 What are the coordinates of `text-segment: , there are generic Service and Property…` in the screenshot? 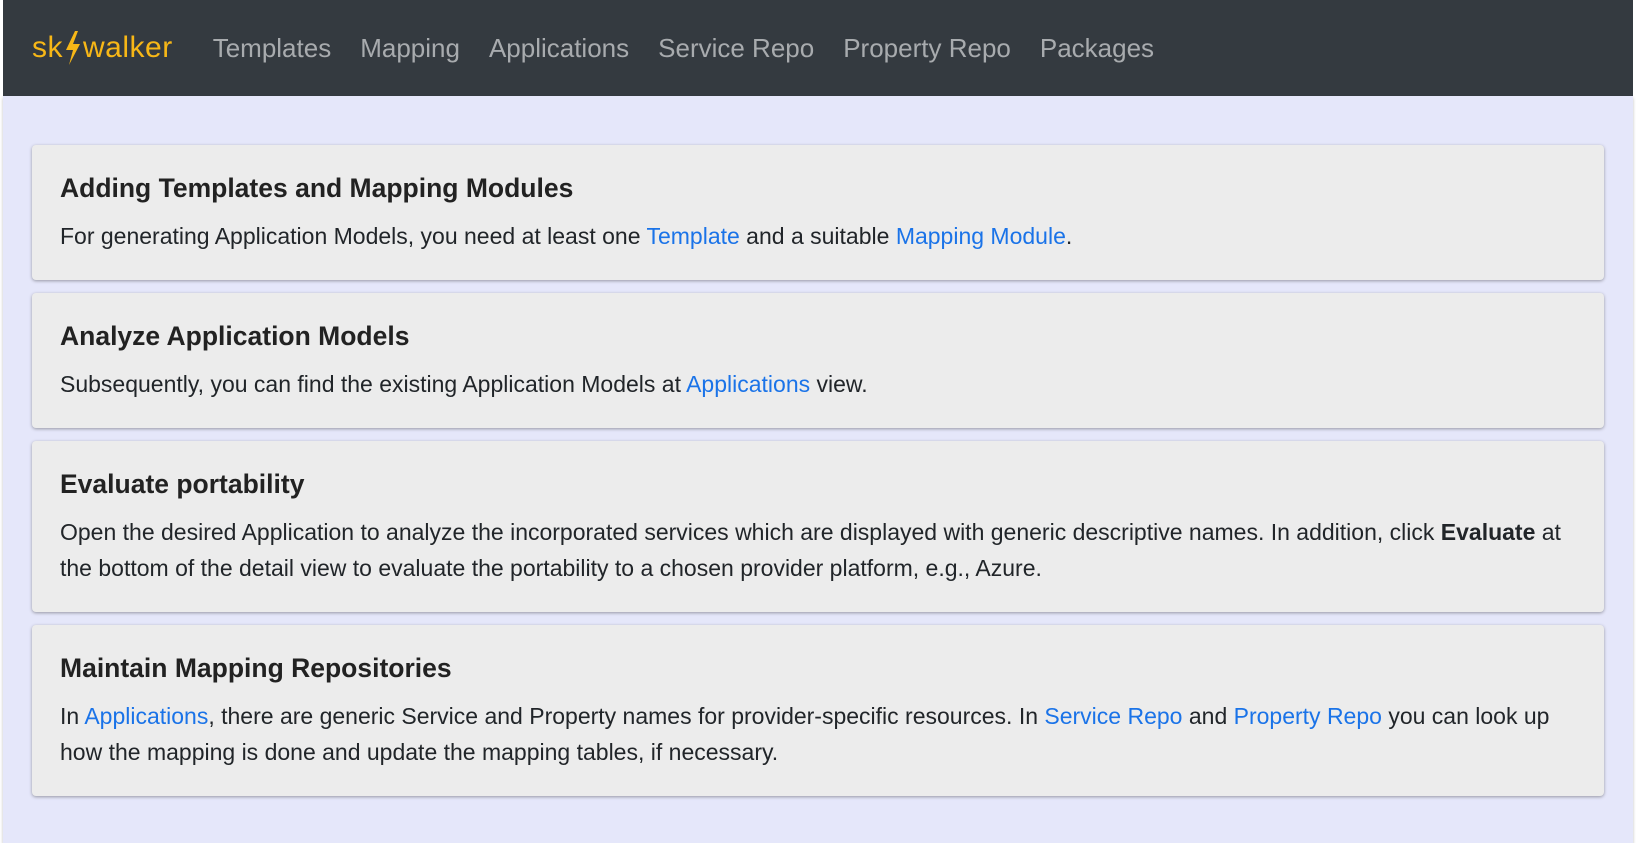 It's located at (626, 716).